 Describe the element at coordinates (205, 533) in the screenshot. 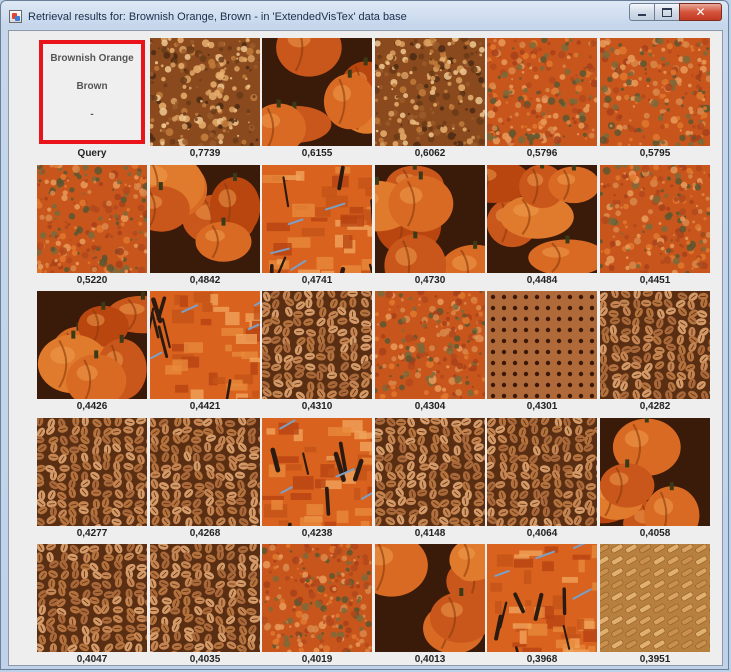

I see `similarity-score: 0,4268` at that location.